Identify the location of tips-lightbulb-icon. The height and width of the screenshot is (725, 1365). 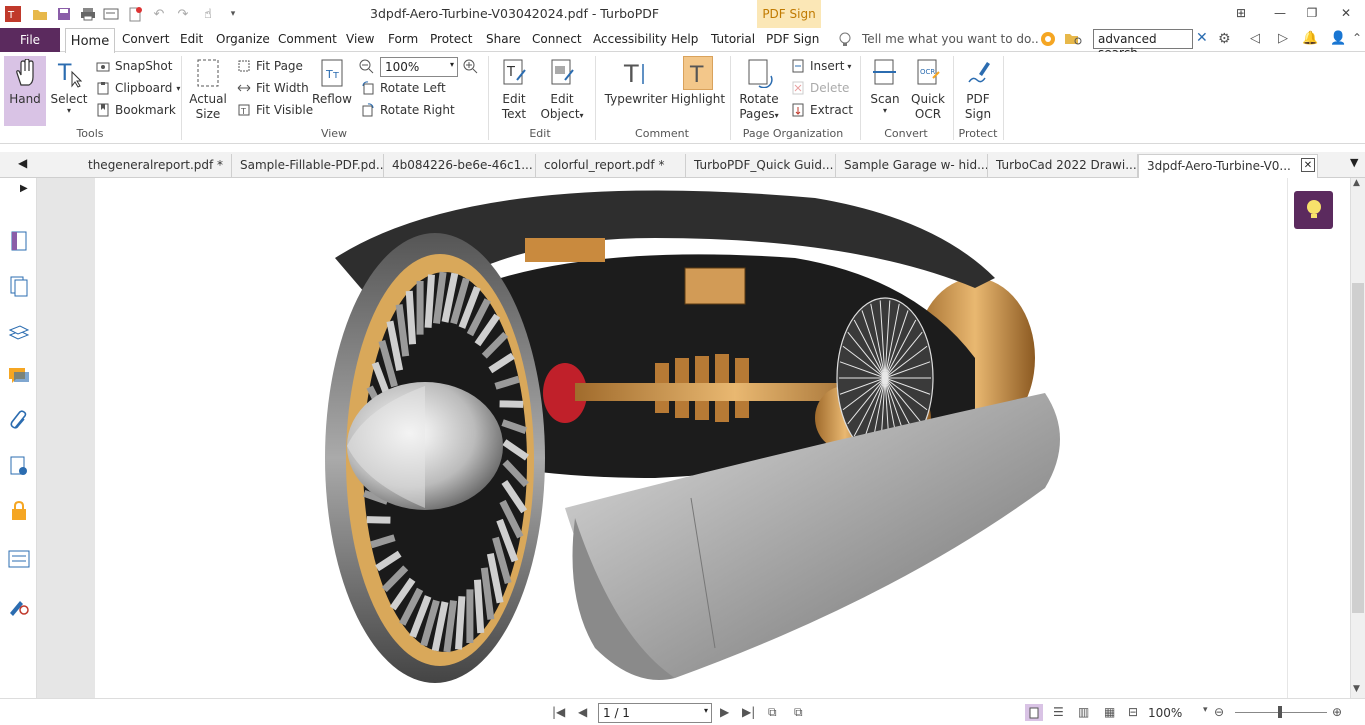
(1313, 210).